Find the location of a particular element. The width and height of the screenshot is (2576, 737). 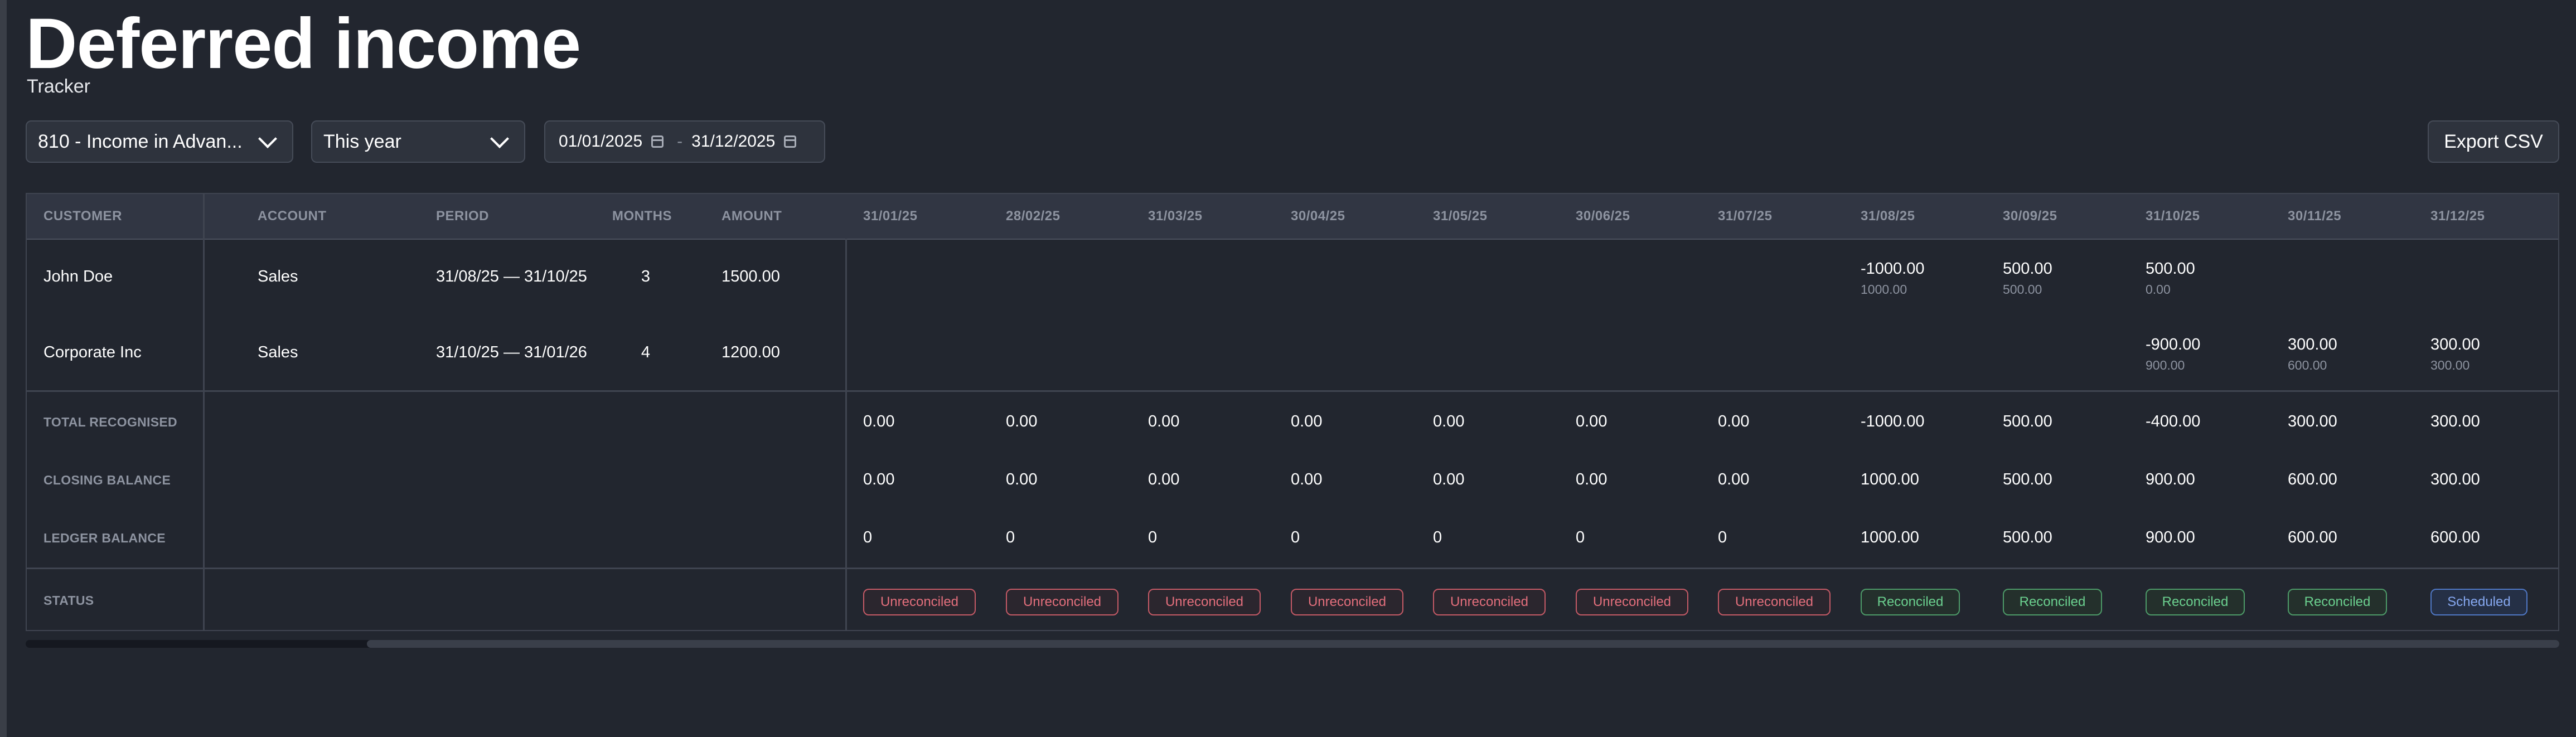

col-header-month: 31/07/25 is located at coordinates (1745, 217).